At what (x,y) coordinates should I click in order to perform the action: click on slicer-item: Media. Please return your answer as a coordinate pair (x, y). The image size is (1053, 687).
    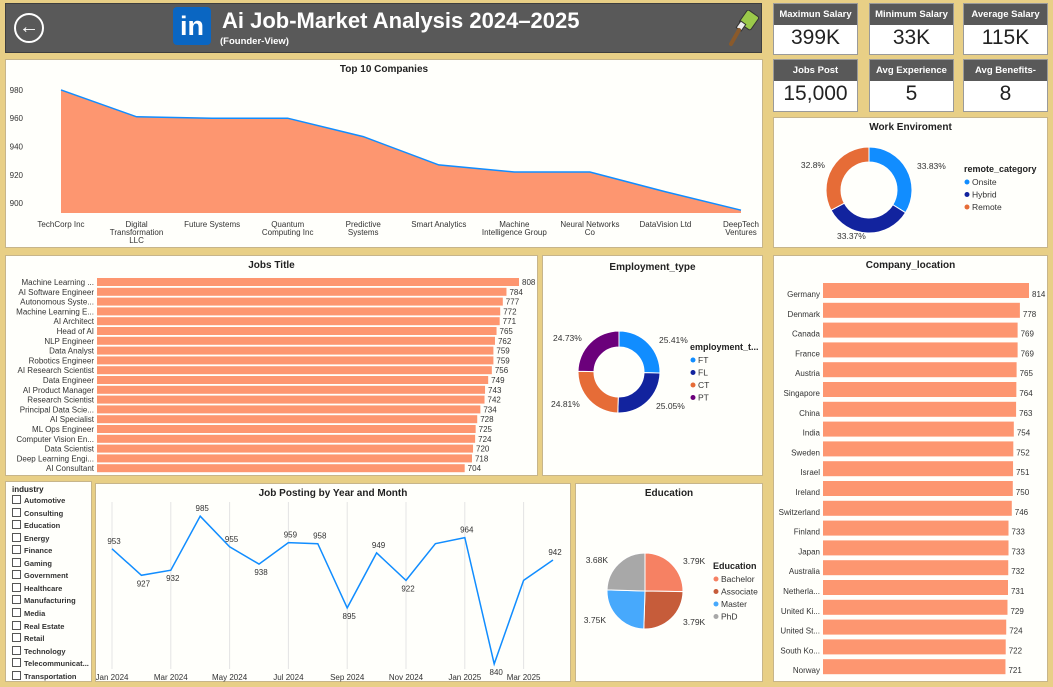
    Looking at the image, I should click on (28, 614).